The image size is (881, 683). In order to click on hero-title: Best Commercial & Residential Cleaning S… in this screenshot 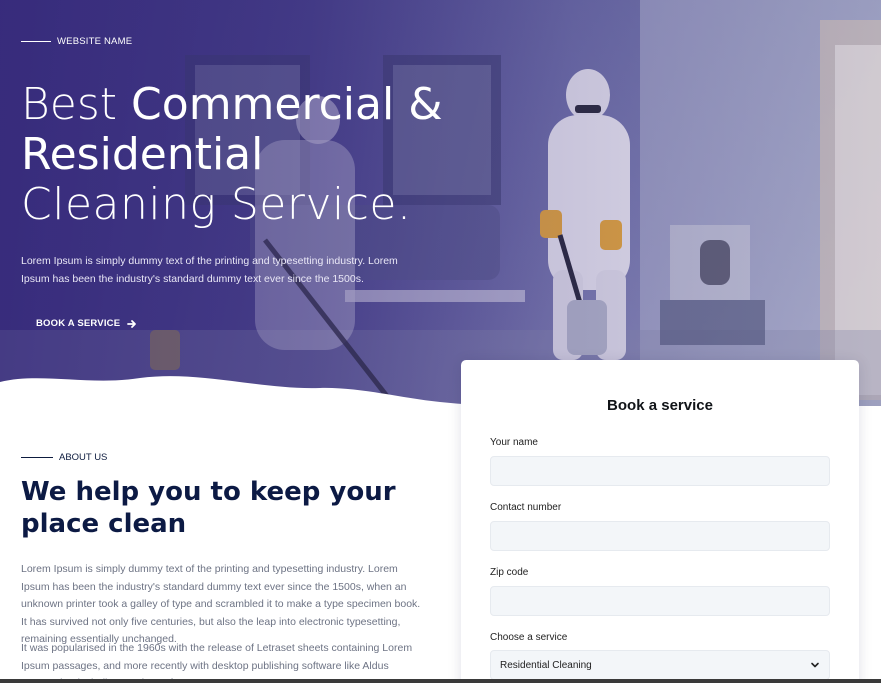, I will do `click(232, 155)`.